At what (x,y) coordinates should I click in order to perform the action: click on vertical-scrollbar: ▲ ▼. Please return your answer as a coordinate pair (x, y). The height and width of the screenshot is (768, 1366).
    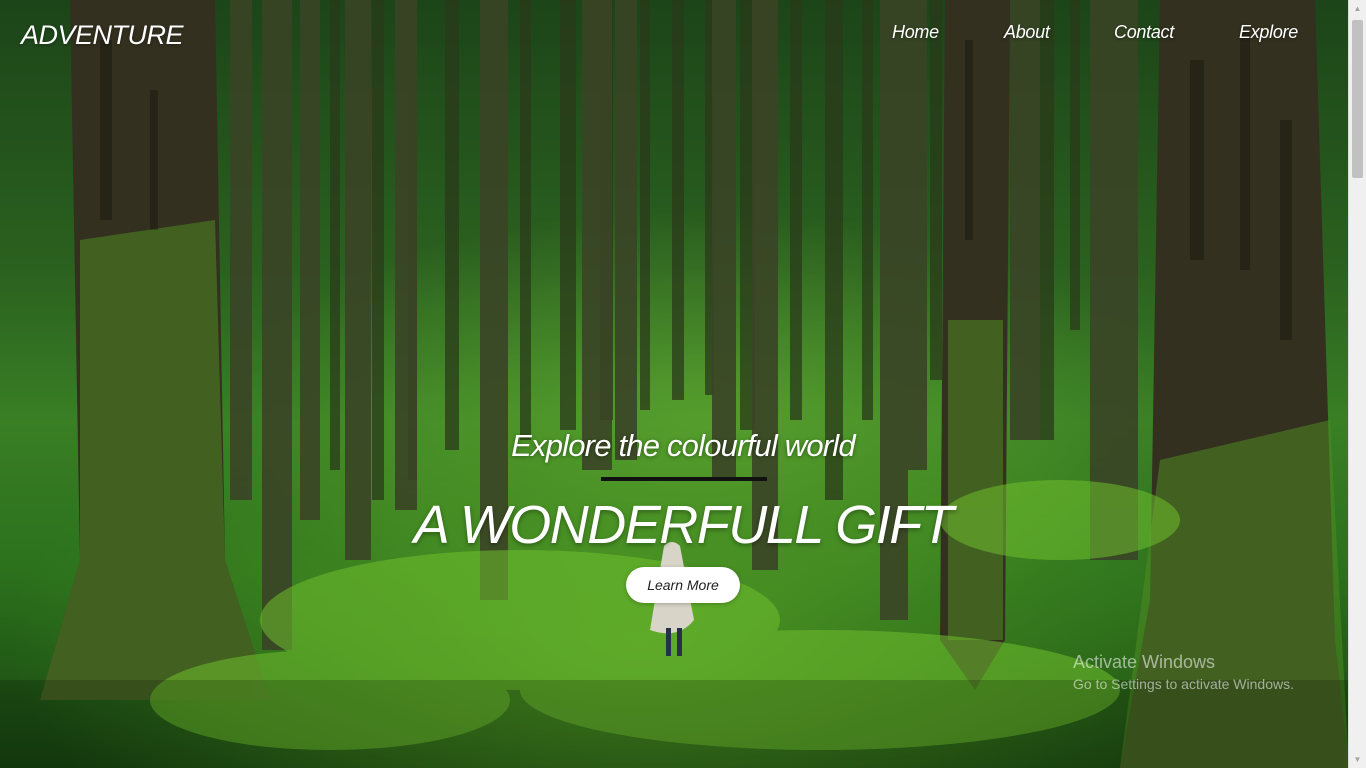
    Looking at the image, I should click on (1357, 384).